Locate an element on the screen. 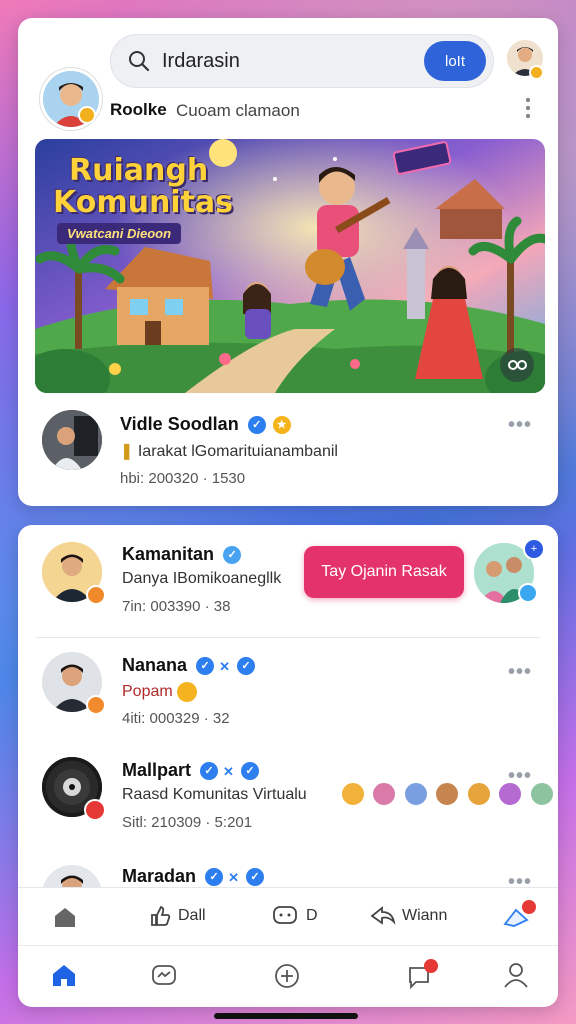 This screenshot has height=1024, width=576. like-button: Dall is located at coordinates (177, 916).